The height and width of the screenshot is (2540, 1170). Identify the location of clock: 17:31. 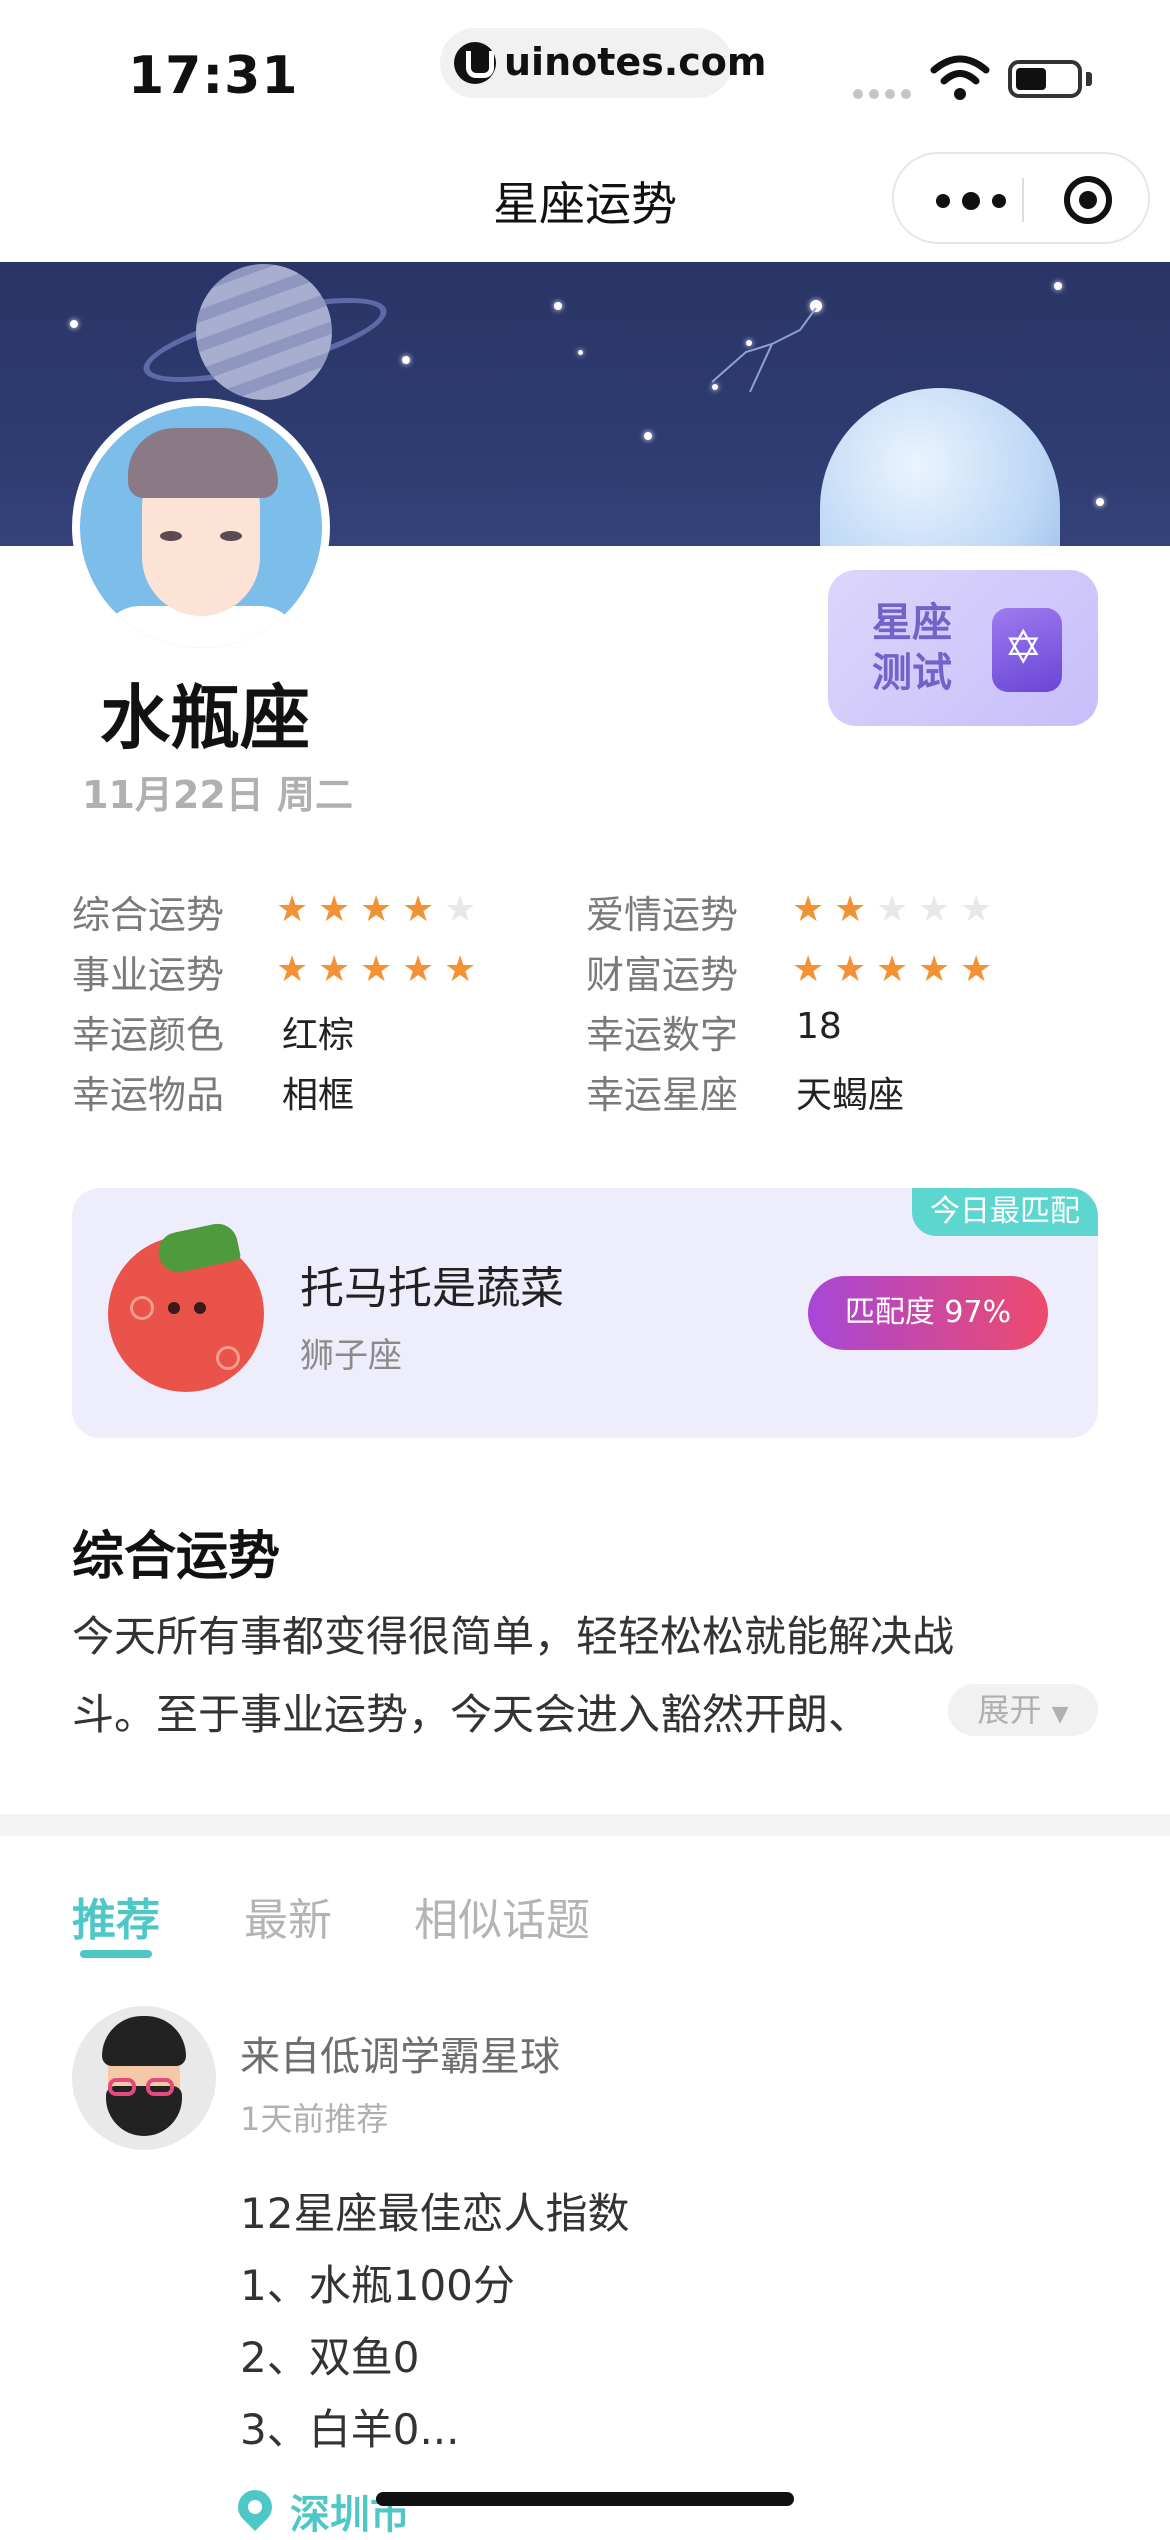
(213, 76).